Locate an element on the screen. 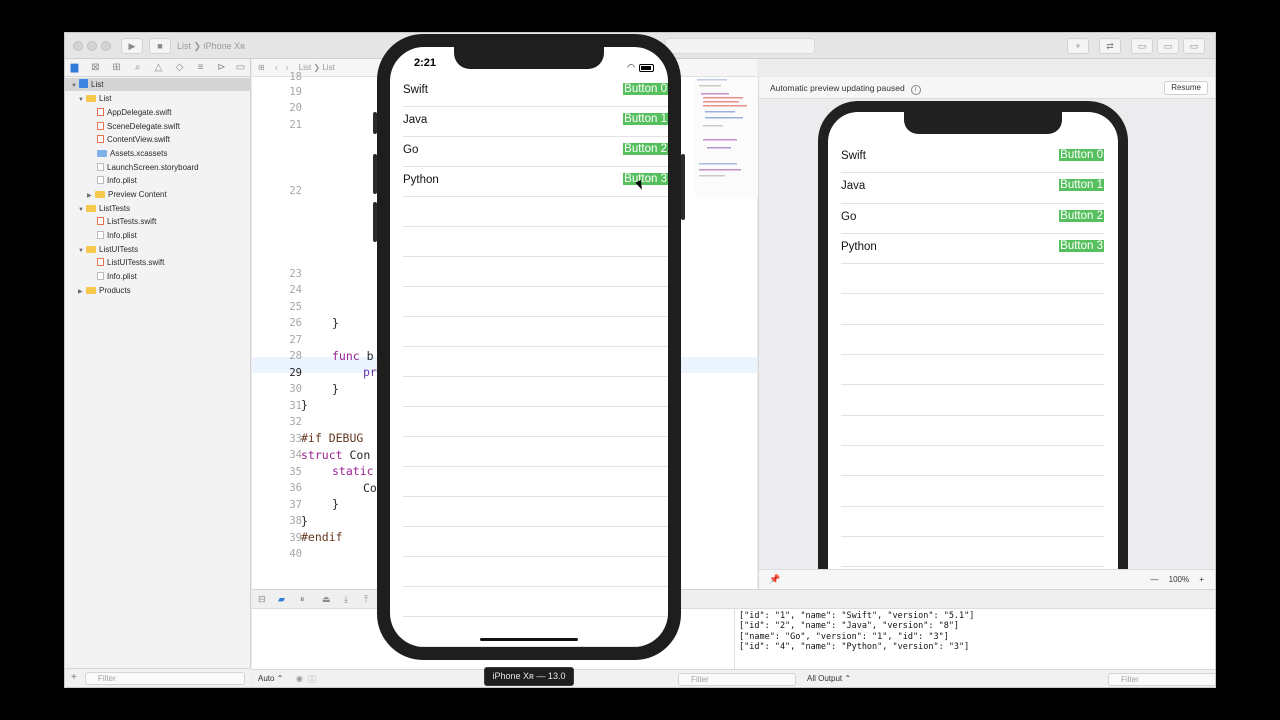 The width and height of the screenshot is (1280, 720). step-into-icon: ⤓ is located at coordinates (346, 599).